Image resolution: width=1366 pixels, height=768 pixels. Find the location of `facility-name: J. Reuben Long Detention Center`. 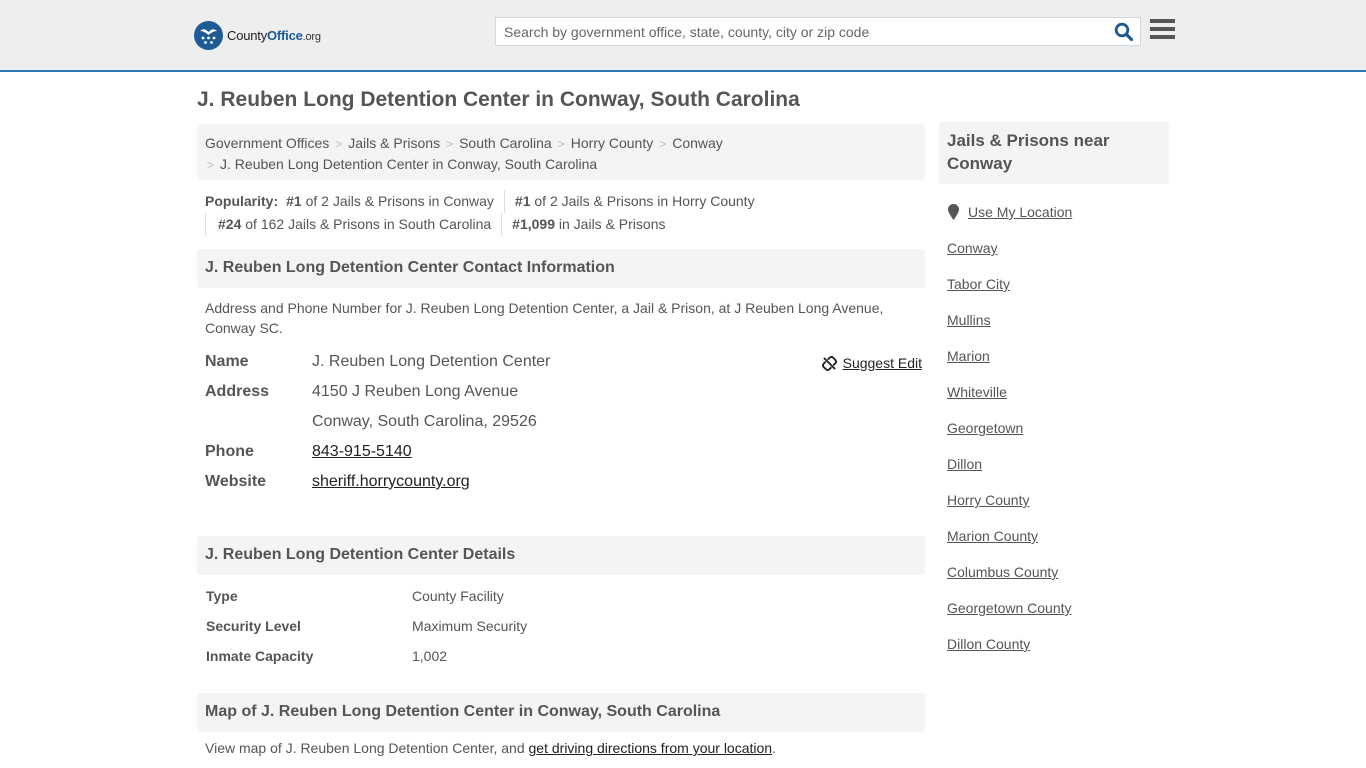

facility-name: J. Reuben Long Detention Center is located at coordinates (431, 361).